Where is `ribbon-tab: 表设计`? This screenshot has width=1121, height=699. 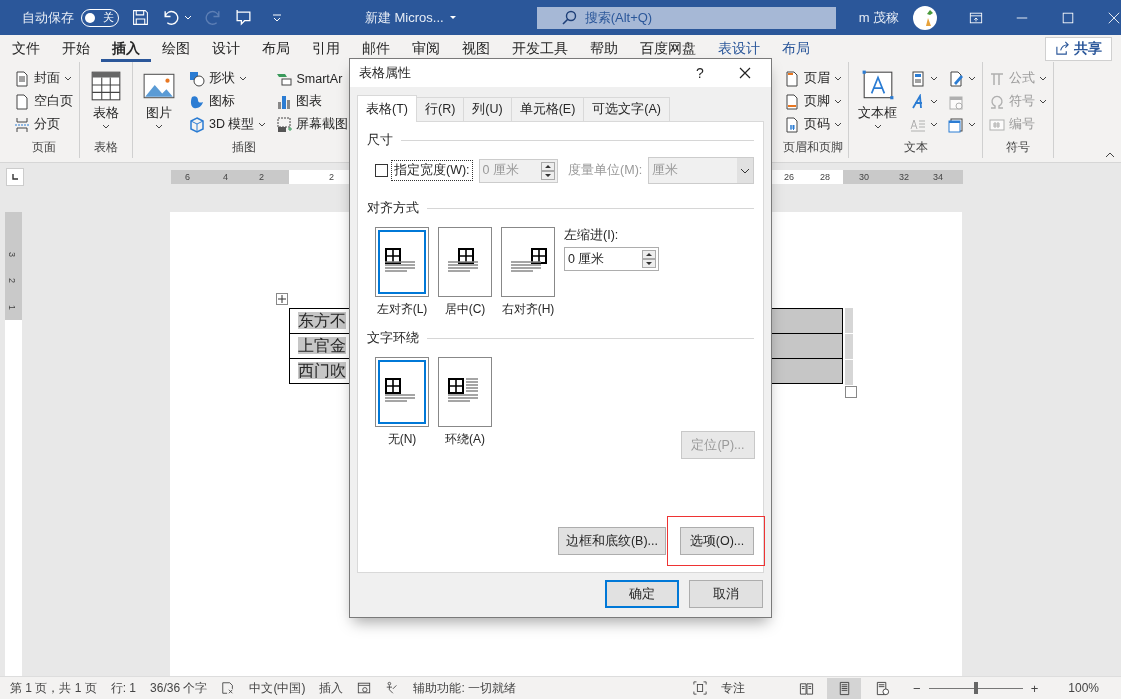
ribbon-tab: 表设计 is located at coordinates (739, 48).